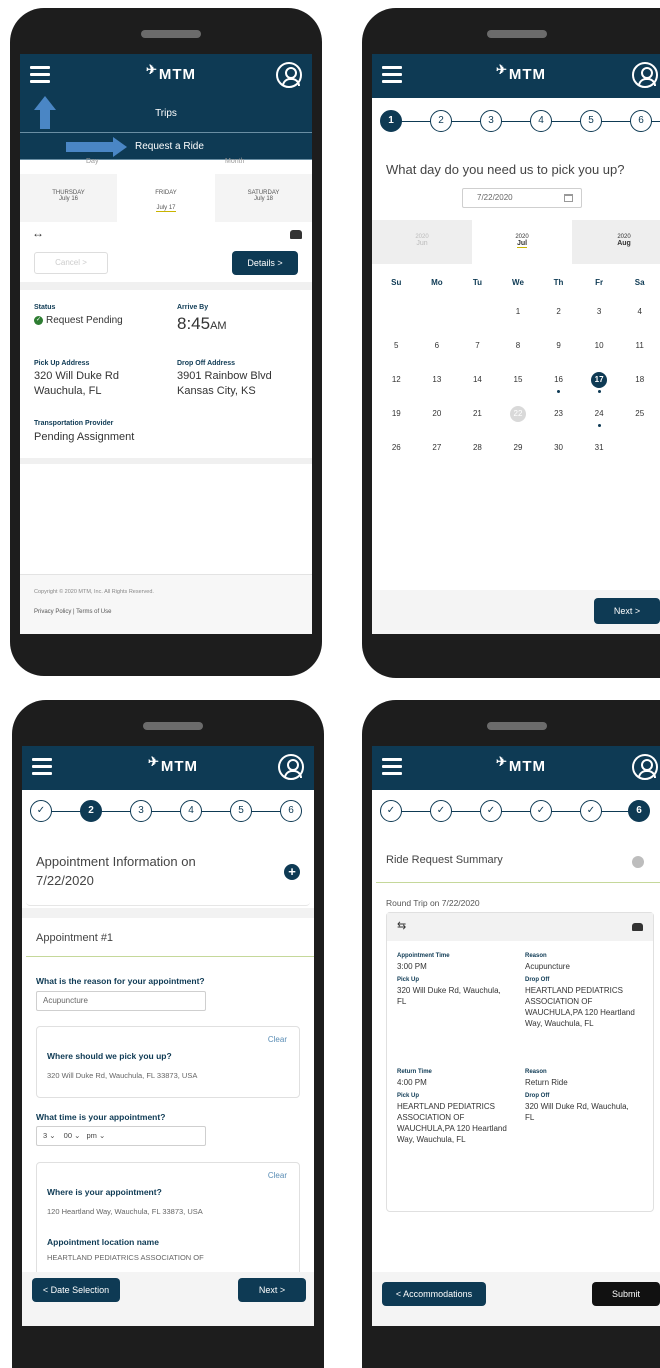 This screenshot has height=1368, width=660. Describe the element at coordinates (277, 1039) in the screenshot. I see `pickup-clear-button: Clear` at that location.